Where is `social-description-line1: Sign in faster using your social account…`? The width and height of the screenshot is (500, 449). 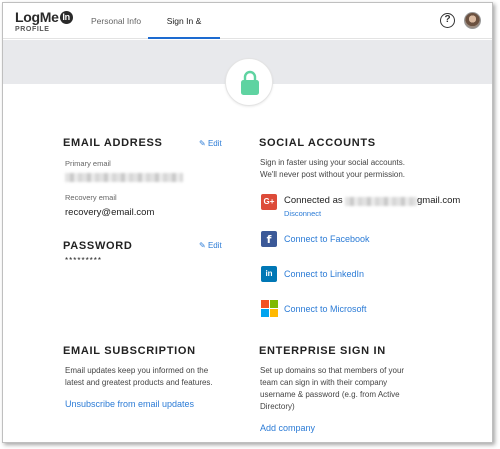 social-description-line1: Sign in faster using your social account… is located at coordinates (332, 162).